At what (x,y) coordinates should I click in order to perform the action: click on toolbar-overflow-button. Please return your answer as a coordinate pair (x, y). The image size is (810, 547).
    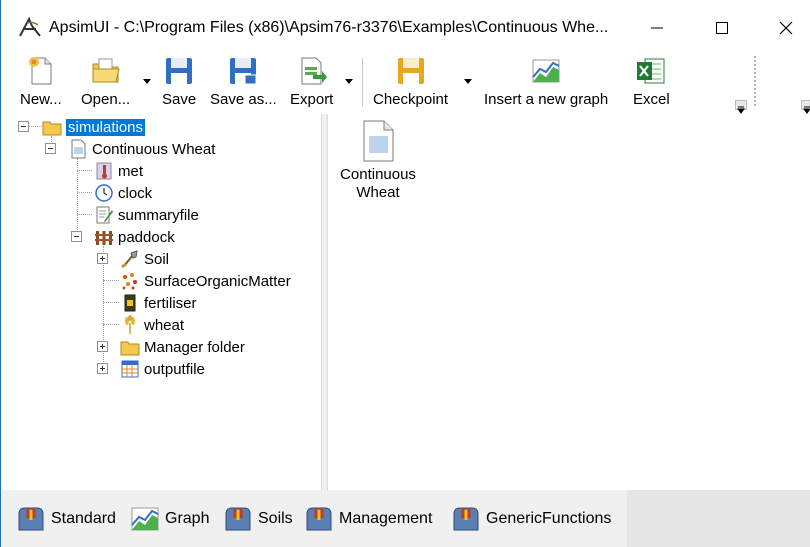
    Looking at the image, I should click on (741, 107).